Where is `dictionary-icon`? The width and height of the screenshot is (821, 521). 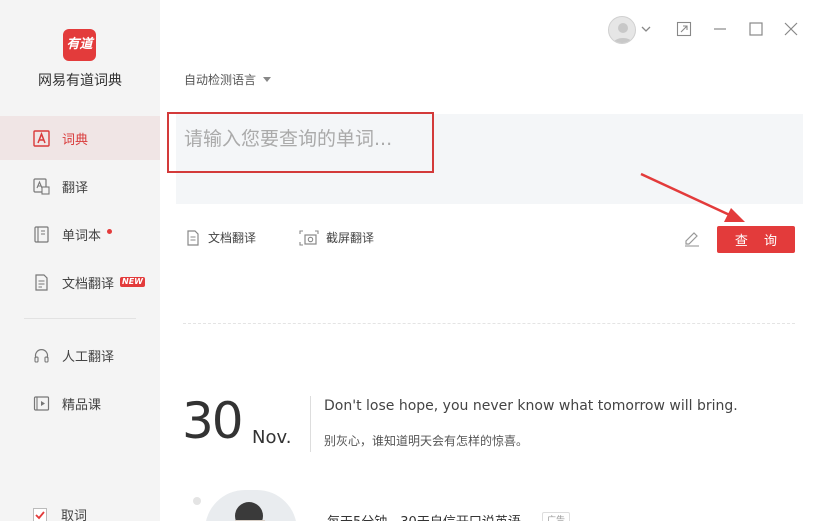 dictionary-icon is located at coordinates (41, 138).